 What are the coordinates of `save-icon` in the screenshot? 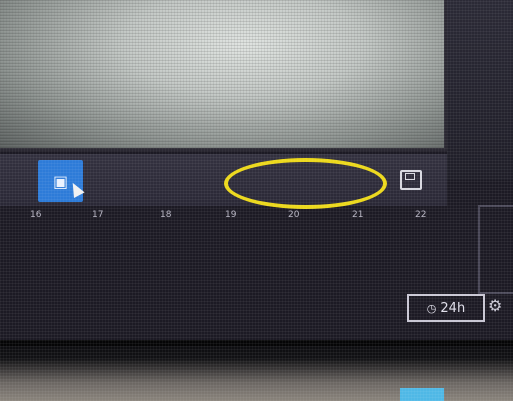 It's located at (411, 180).